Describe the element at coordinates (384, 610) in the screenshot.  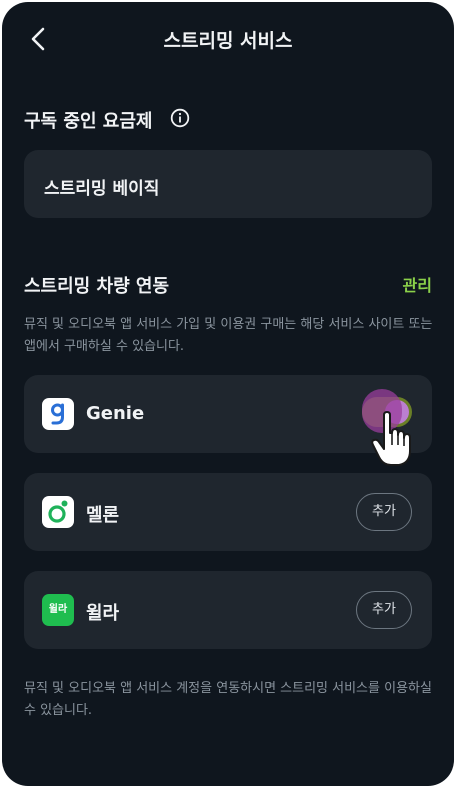
I see `welaaa-add-button: 추가` at that location.